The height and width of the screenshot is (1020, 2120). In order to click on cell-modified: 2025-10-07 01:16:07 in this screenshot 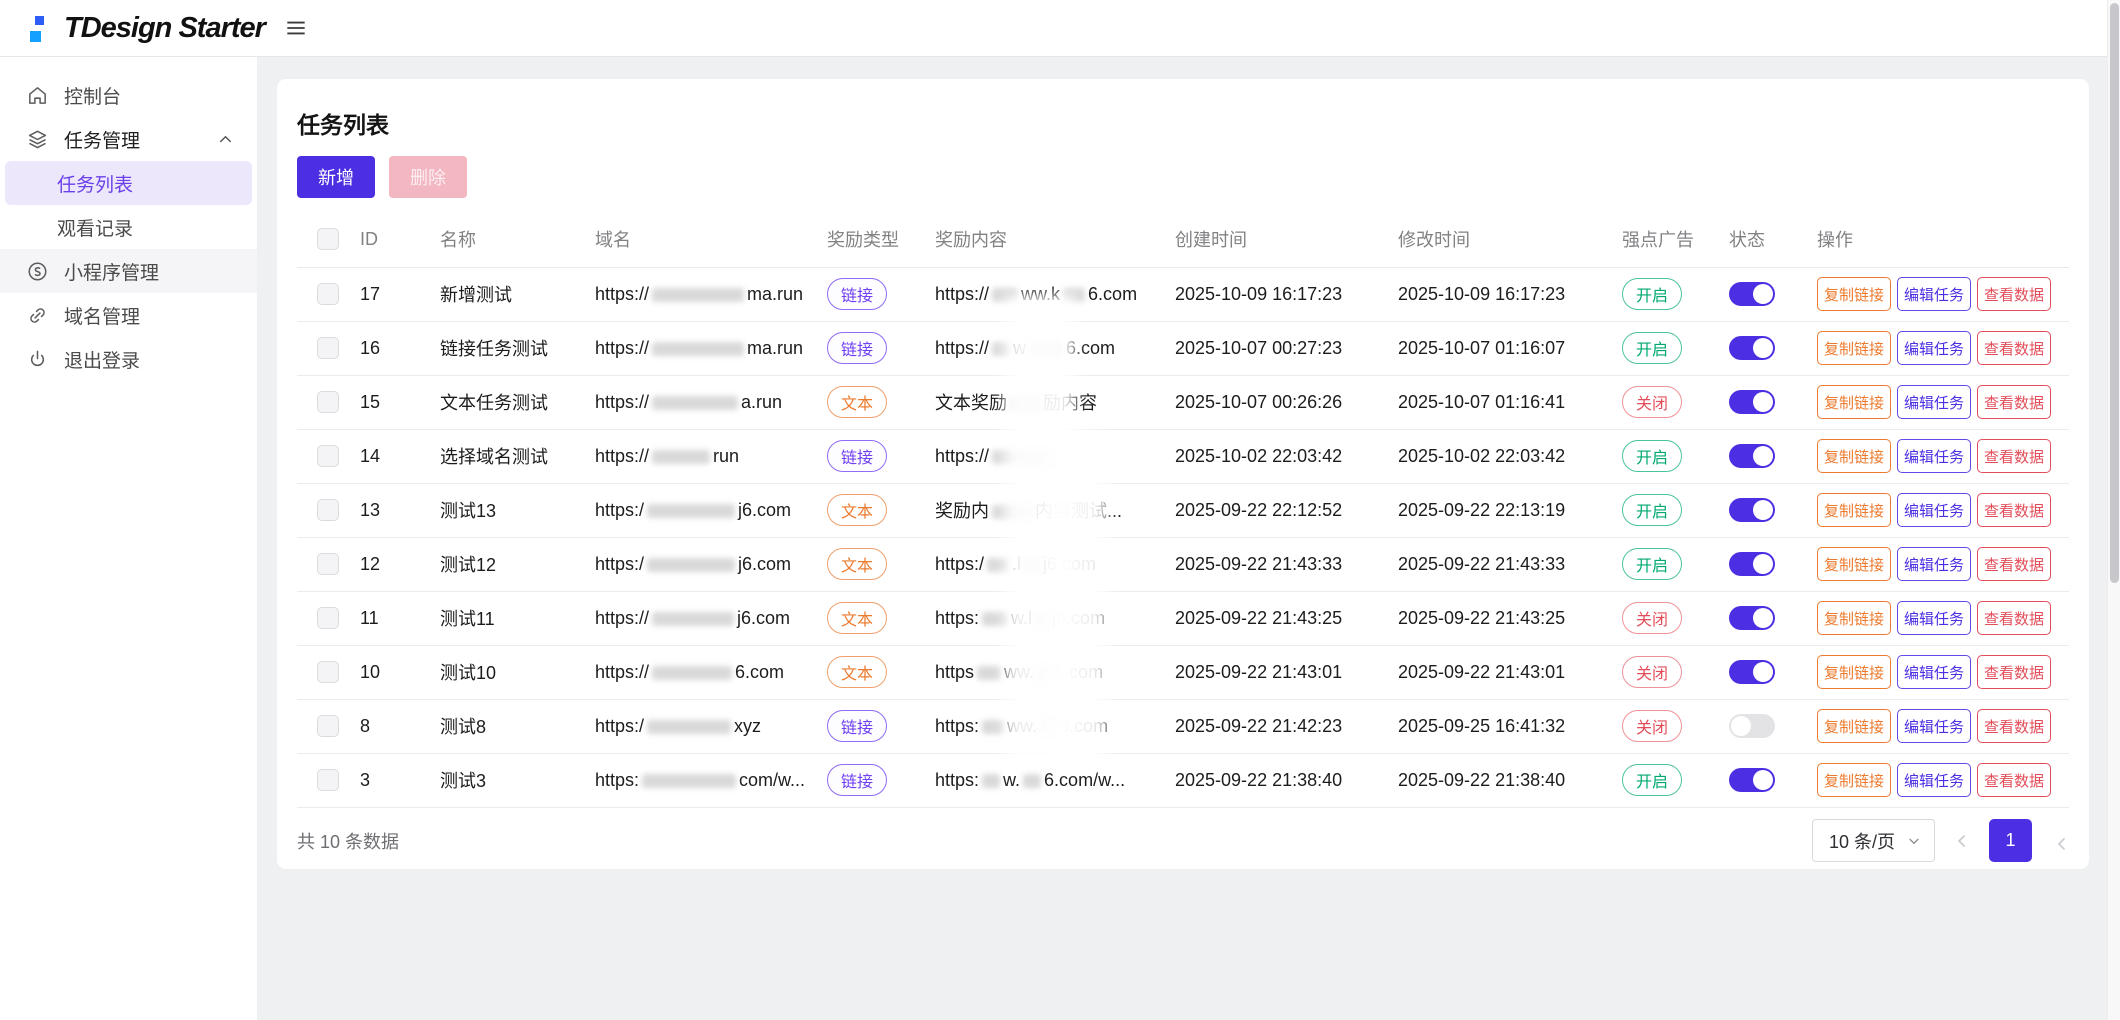, I will do `click(1509, 348)`.